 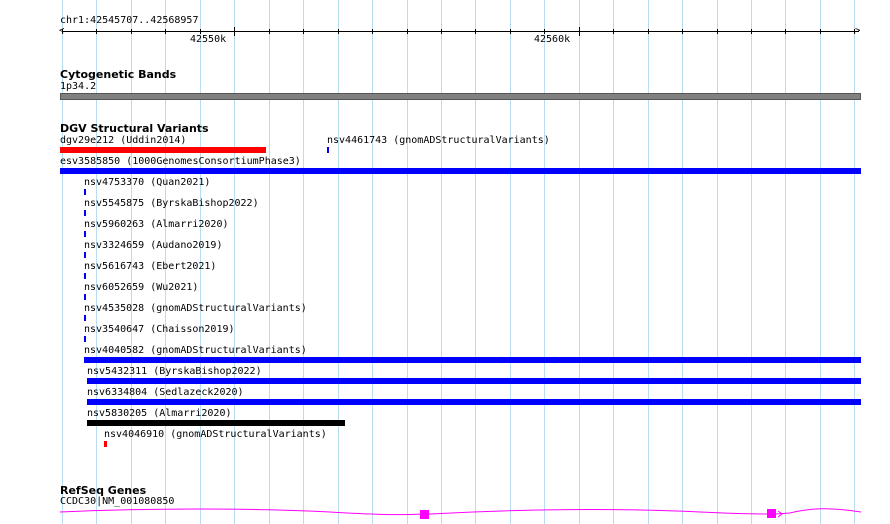 What do you see at coordinates (195, 350) in the screenshot?
I see `variant-label: nsv4040582 (gnomADStructuralVariants)` at bounding box center [195, 350].